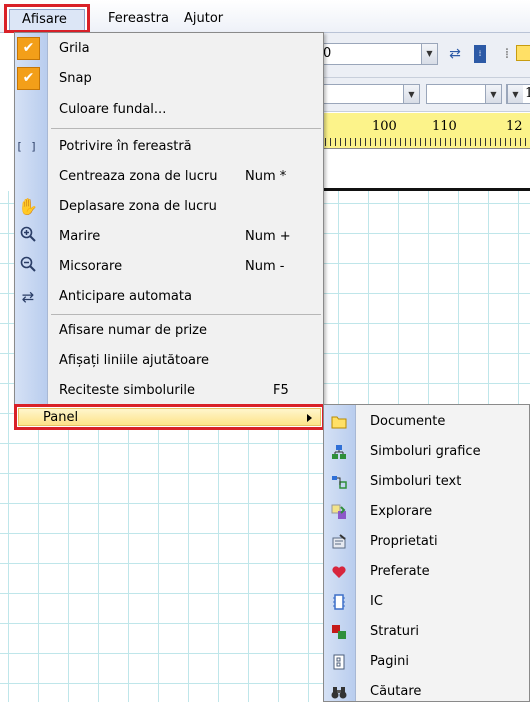 The width and height of the screenshot is (530, 702). I want to click on submenu-item-label: Simboluri grafice, so click(425, 451).